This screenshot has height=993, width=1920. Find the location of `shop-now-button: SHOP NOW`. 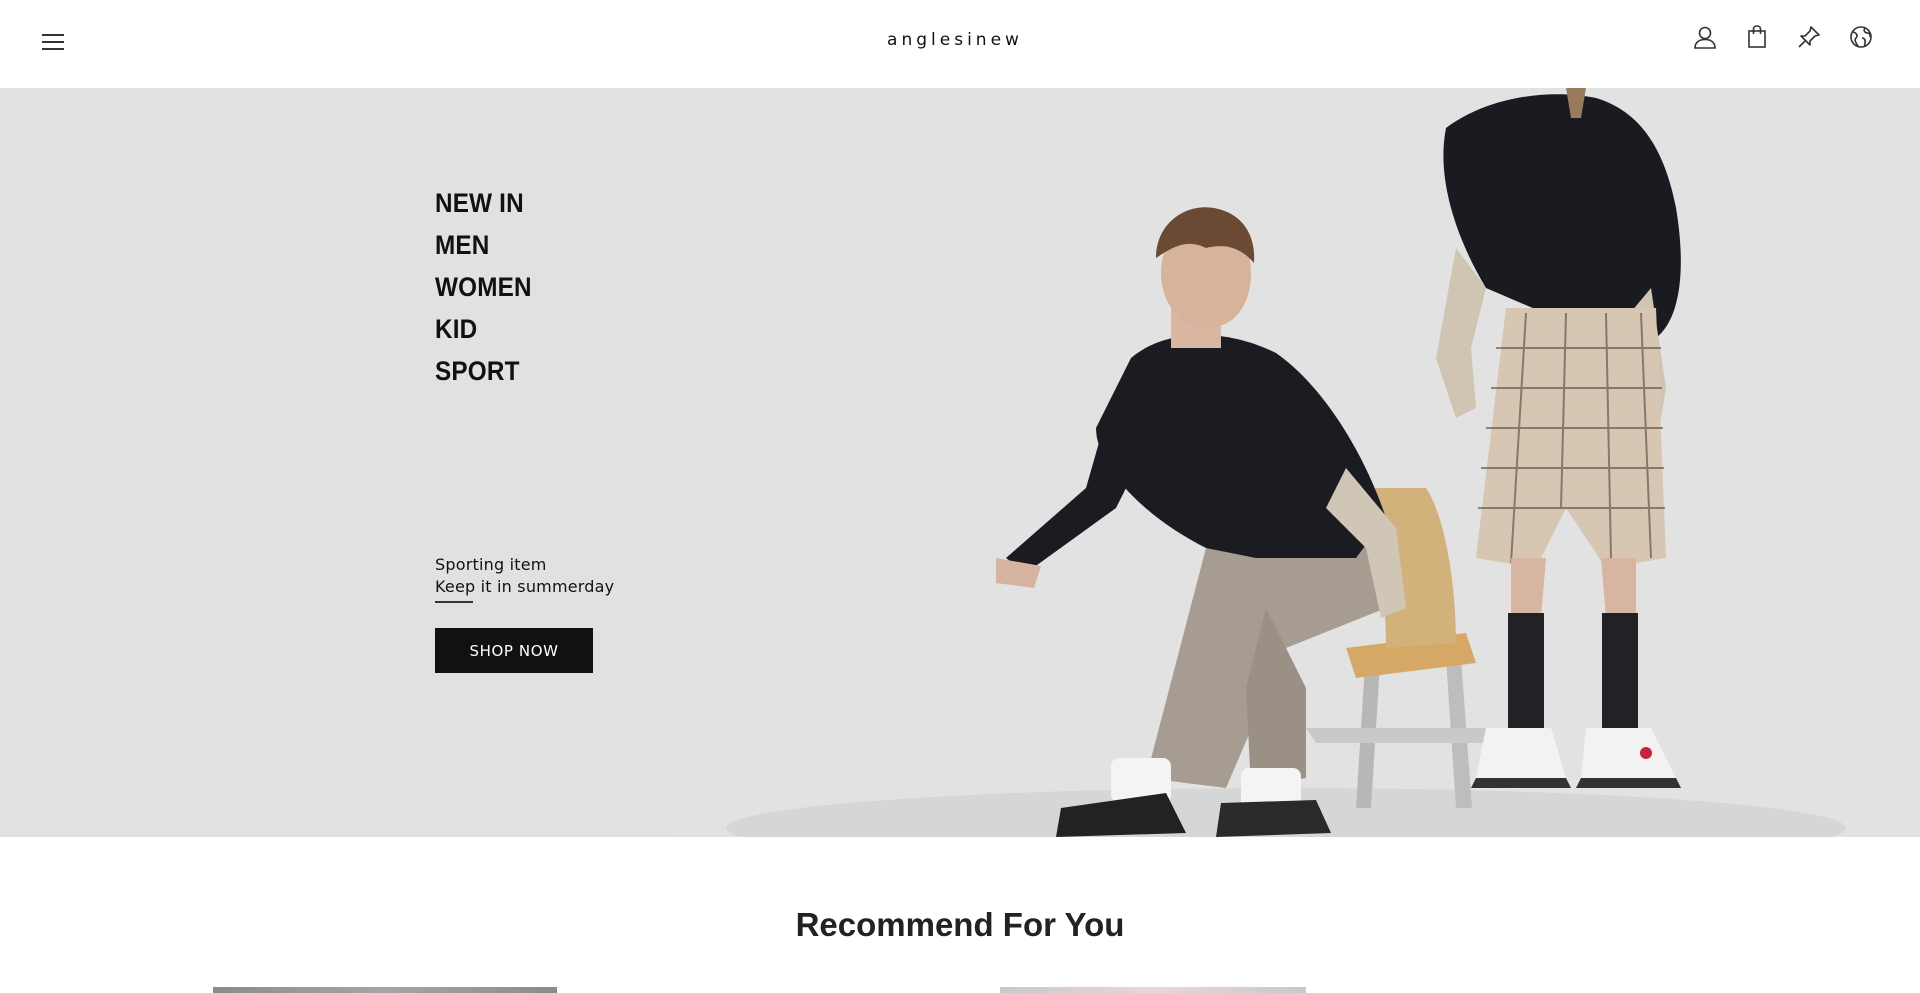

shop-now-button: SHOP NOW is located at coordinates (514, 650).